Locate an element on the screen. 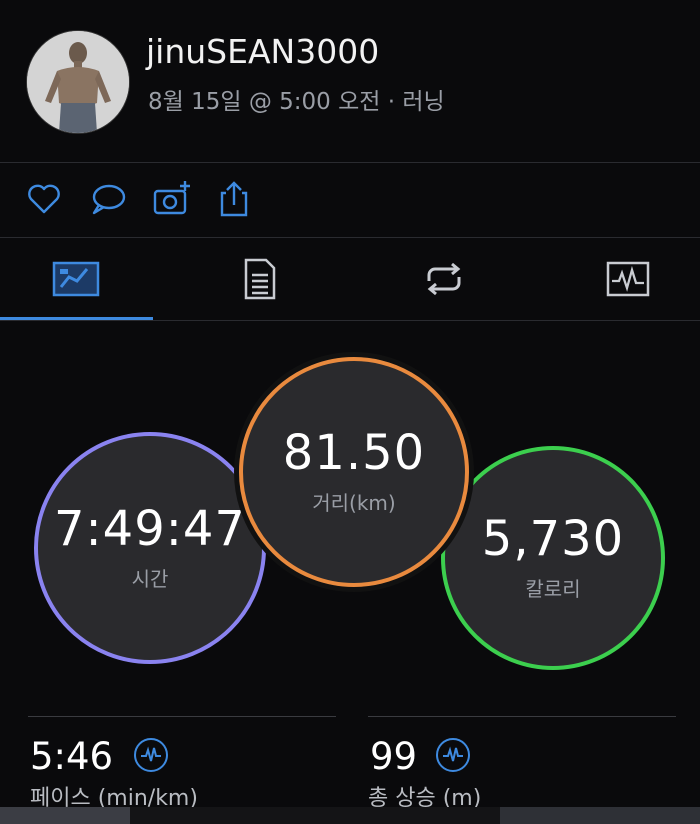  calories-value: 5,730 is located at coordinates (553, 538).